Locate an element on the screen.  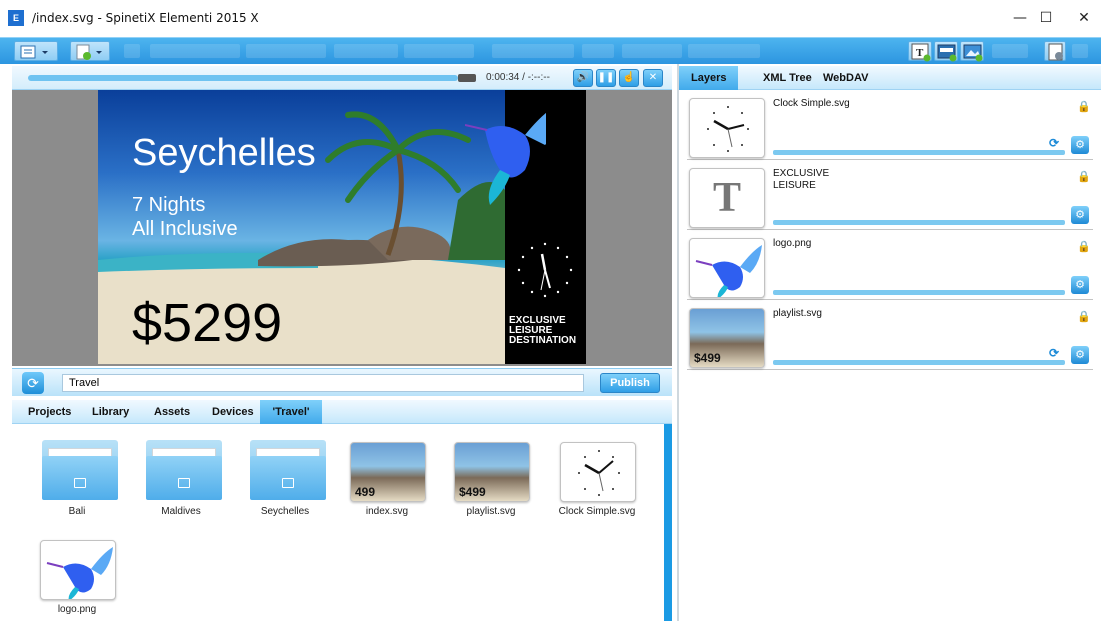
refresh-button: ⟳ is located at coordinates (33, 383).